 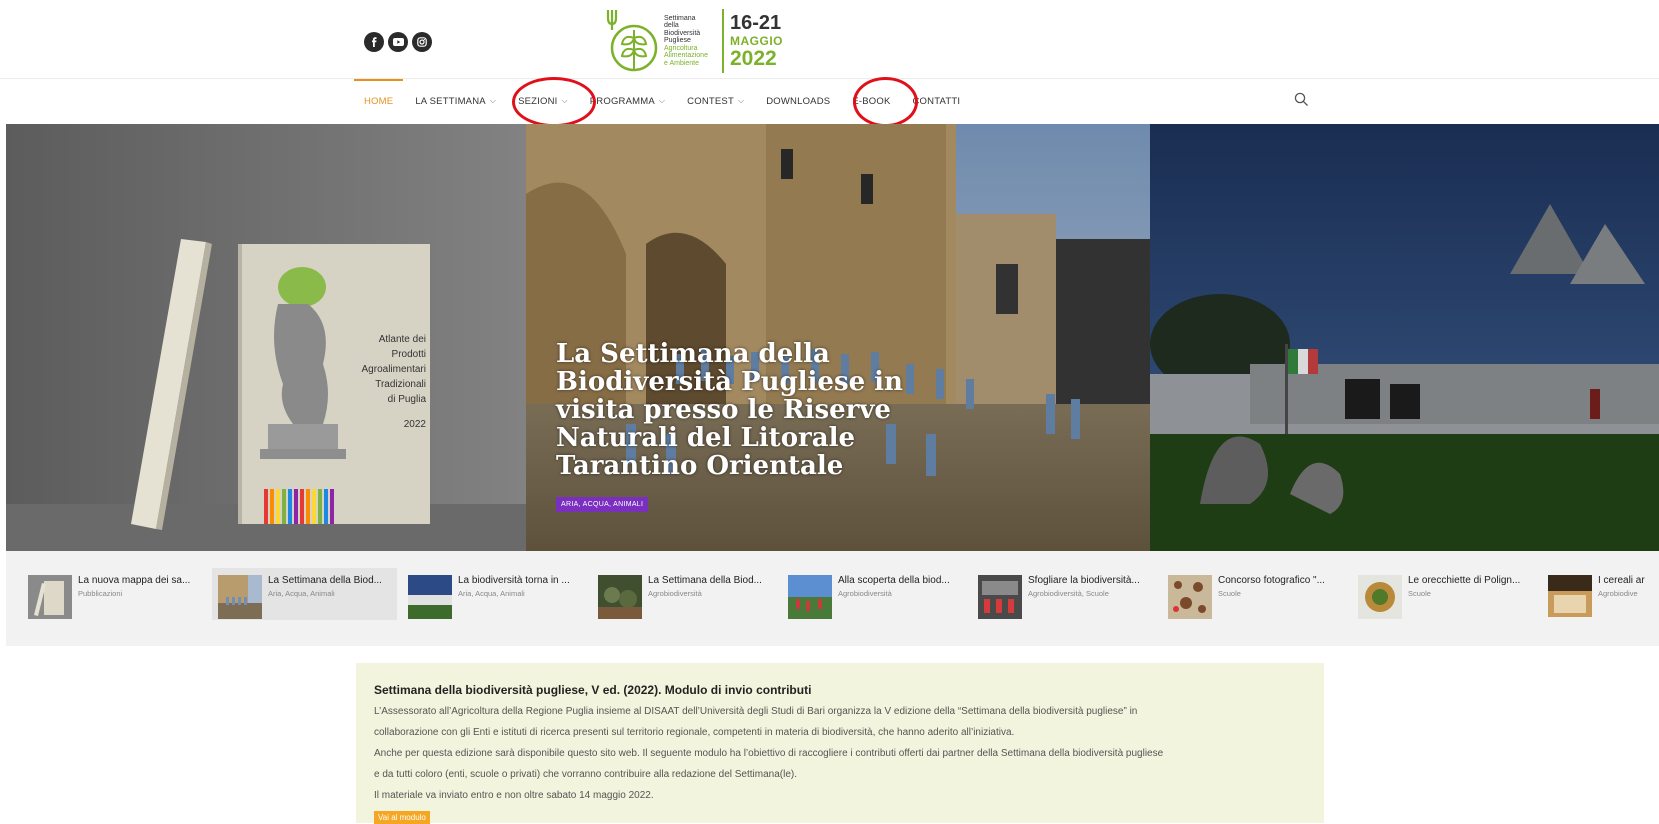 I want to click on book-title-line: Atlante dei, so click(x=402, y=339).